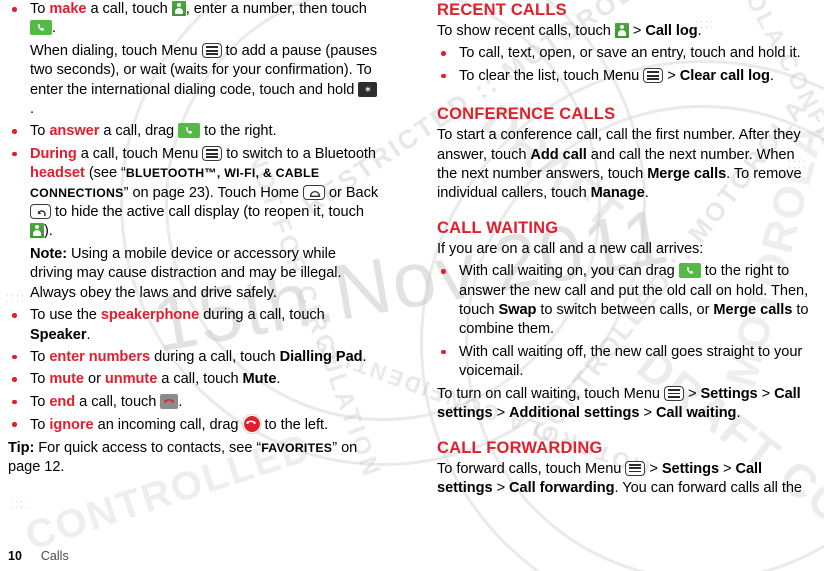  I want to click on text: ” on page 23). Touch Home, so click(213, 192).